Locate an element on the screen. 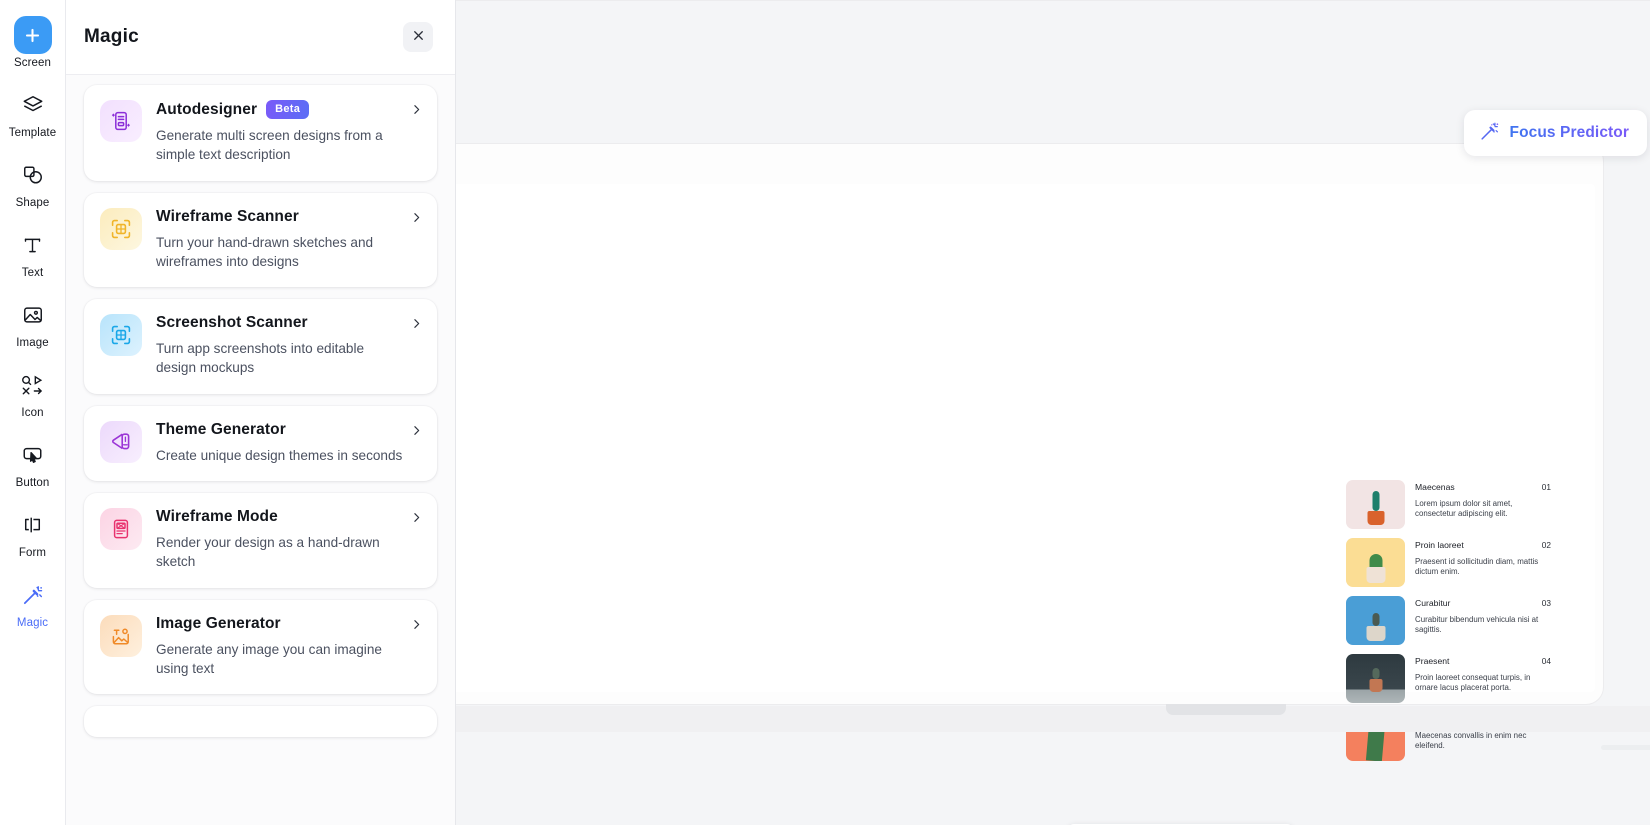 The width and height of the screenshot is (1650, 825). magic-item-title: Screenshot Scanner is located at coordinates (232, 323).